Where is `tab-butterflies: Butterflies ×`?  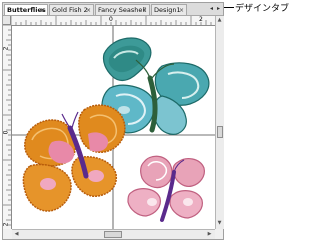
tab-butterflies: Butterflies × is located at coordinates (26, 9).